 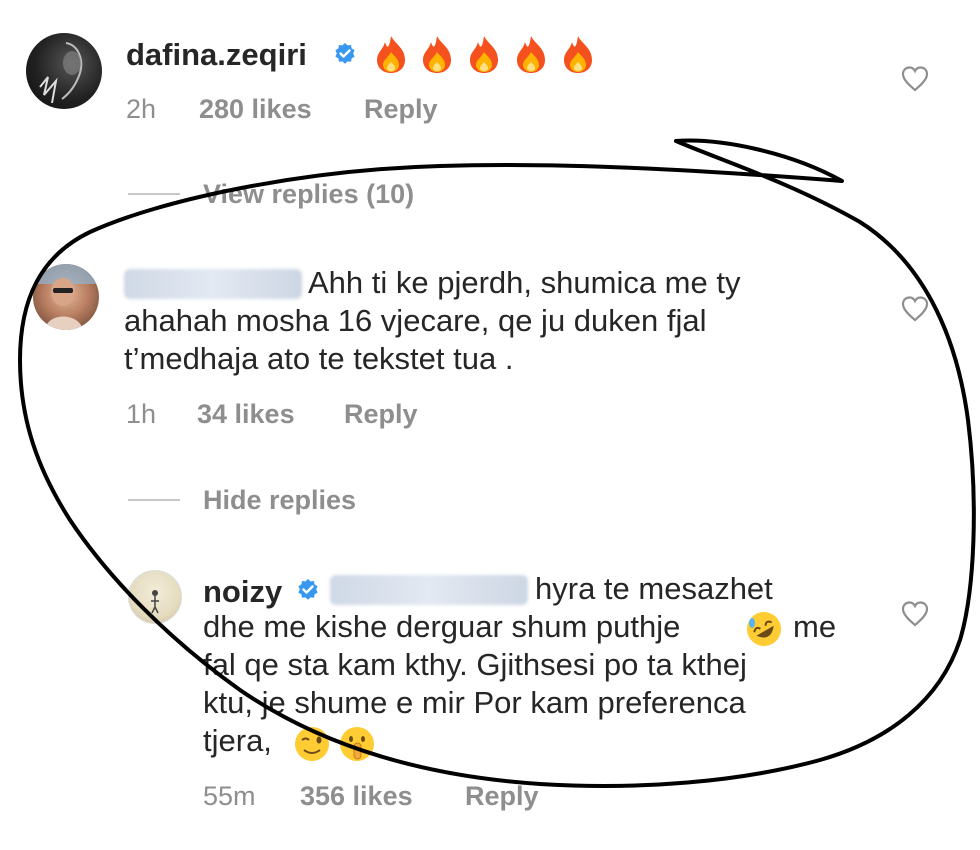 What do you see at coordinates (141, 109) in the screenshot?
I see `comment-time: 2h` at bounding box center [141, 109].